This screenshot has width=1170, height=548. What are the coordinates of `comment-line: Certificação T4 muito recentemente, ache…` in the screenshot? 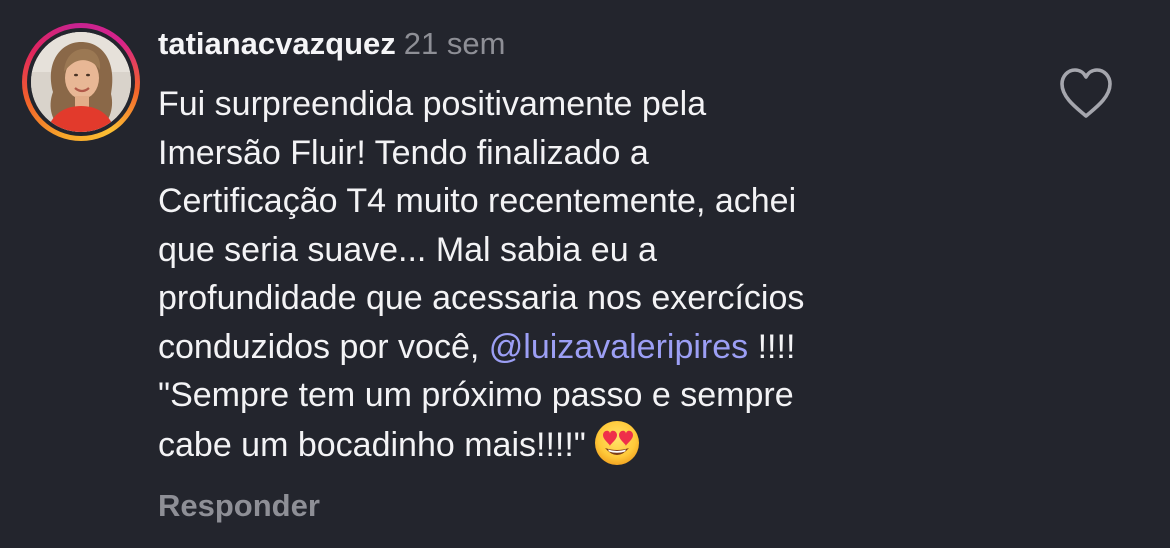 It's located at (477, 201).